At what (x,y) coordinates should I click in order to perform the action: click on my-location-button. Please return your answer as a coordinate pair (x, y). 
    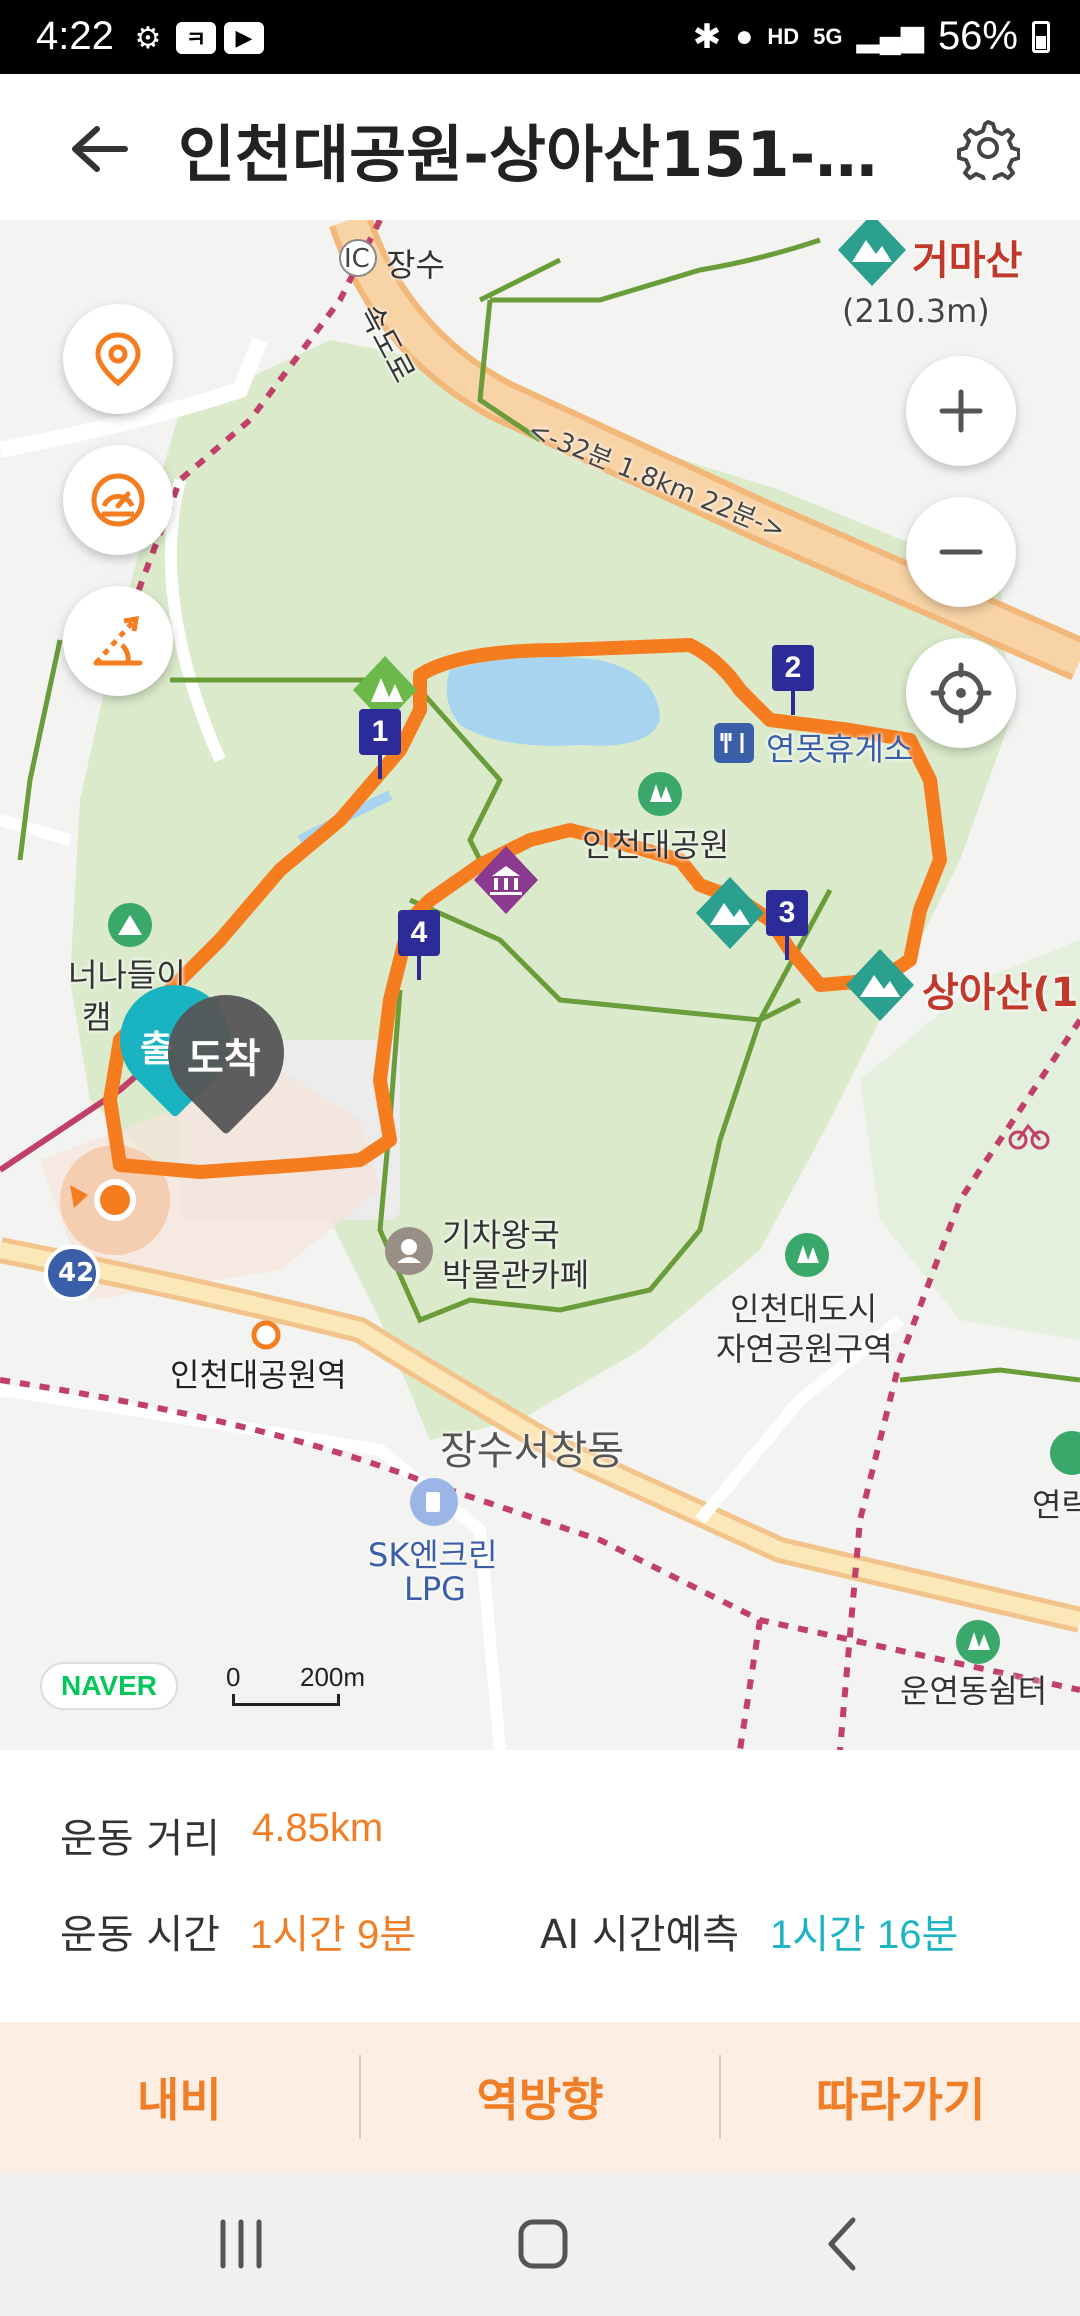
    Looking at the image, I should click on (961, 693).